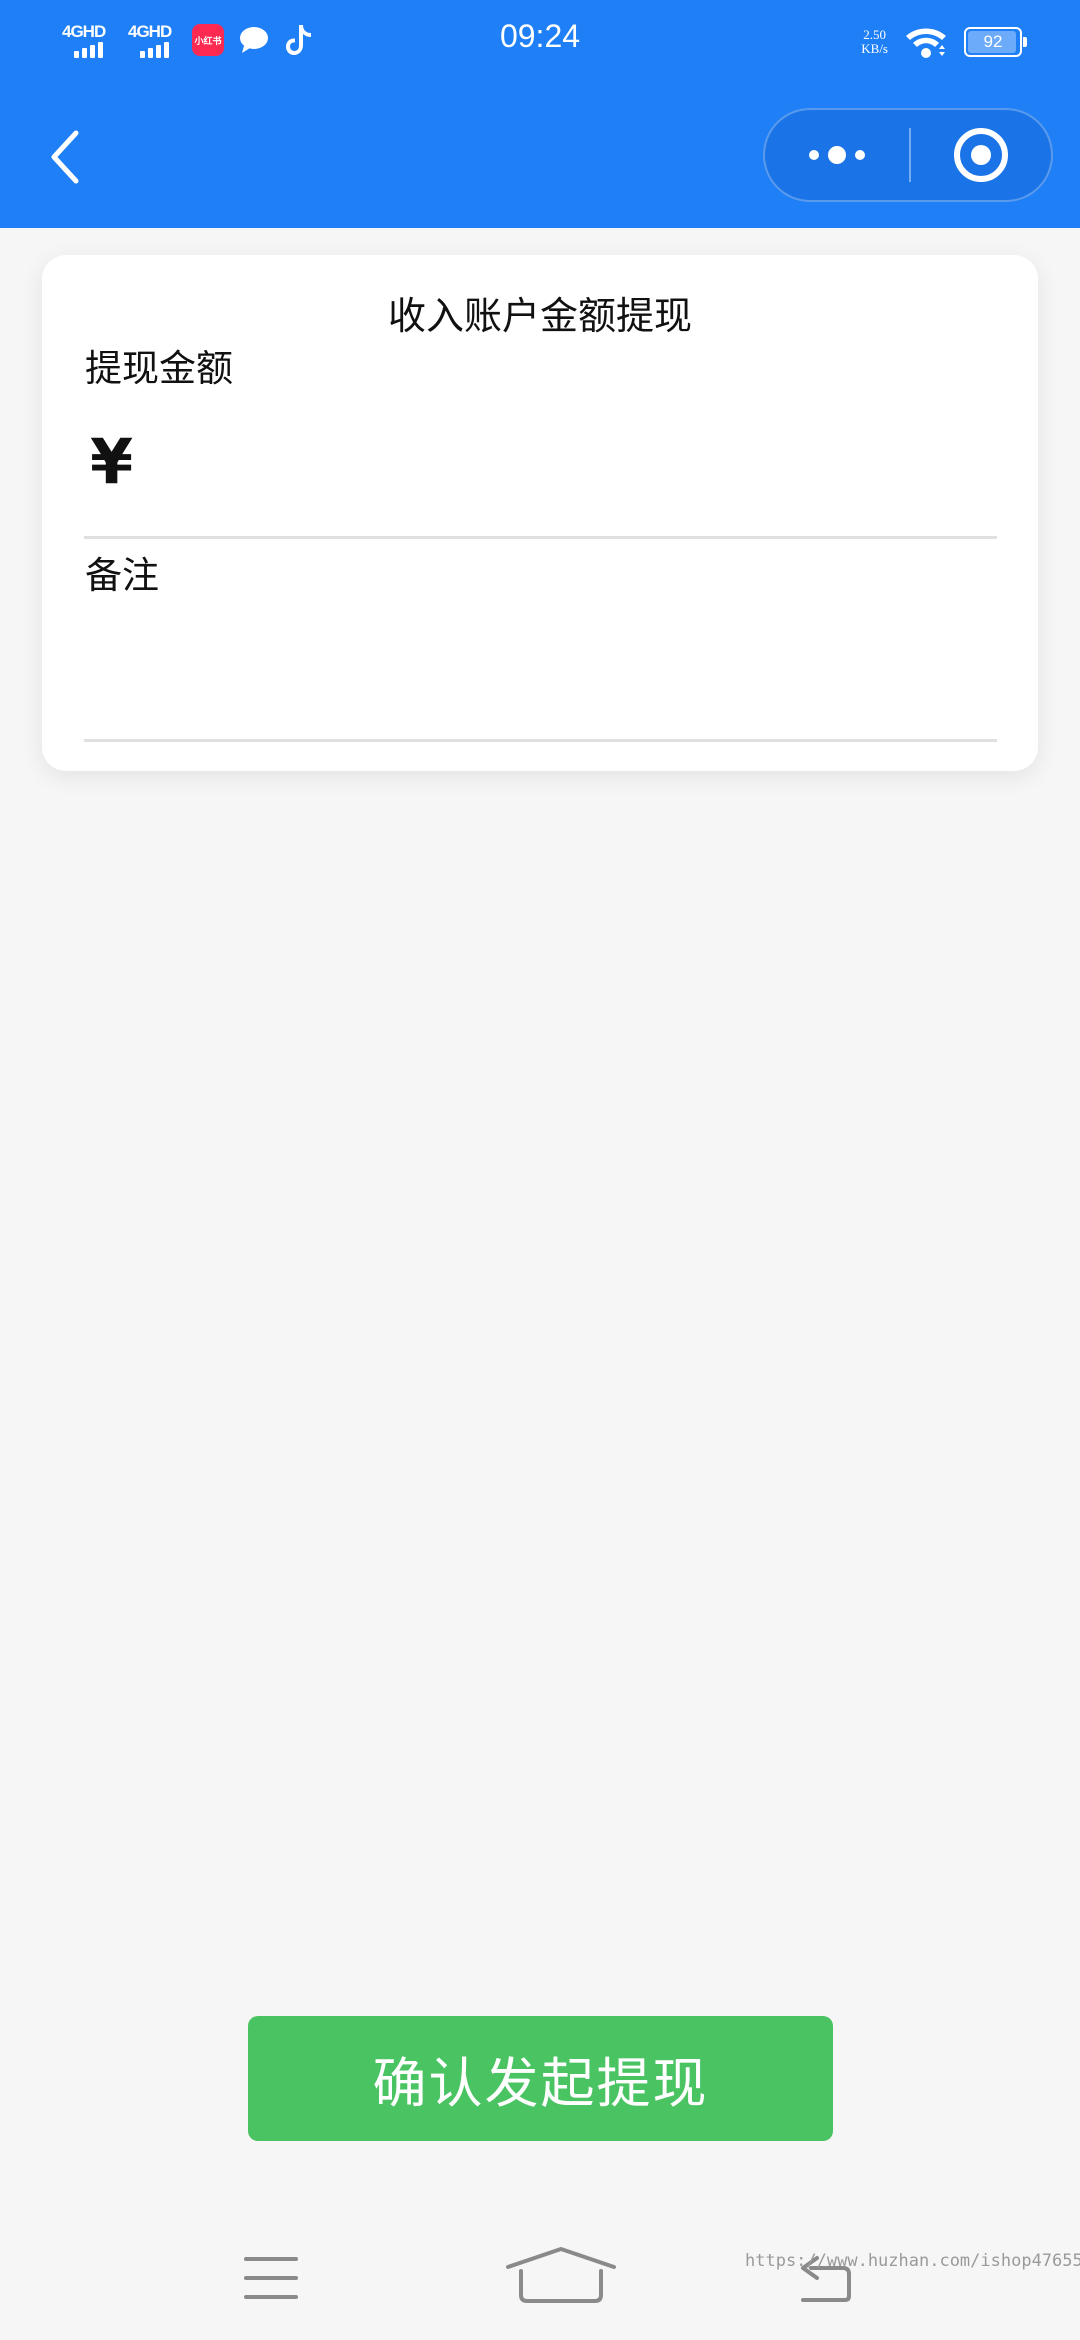 This screenshot has width=1080, height=2340. Describe the element at coordinates (539, 316) in the screenshot. I see `card-title: 收入账户金额提现` at that location.